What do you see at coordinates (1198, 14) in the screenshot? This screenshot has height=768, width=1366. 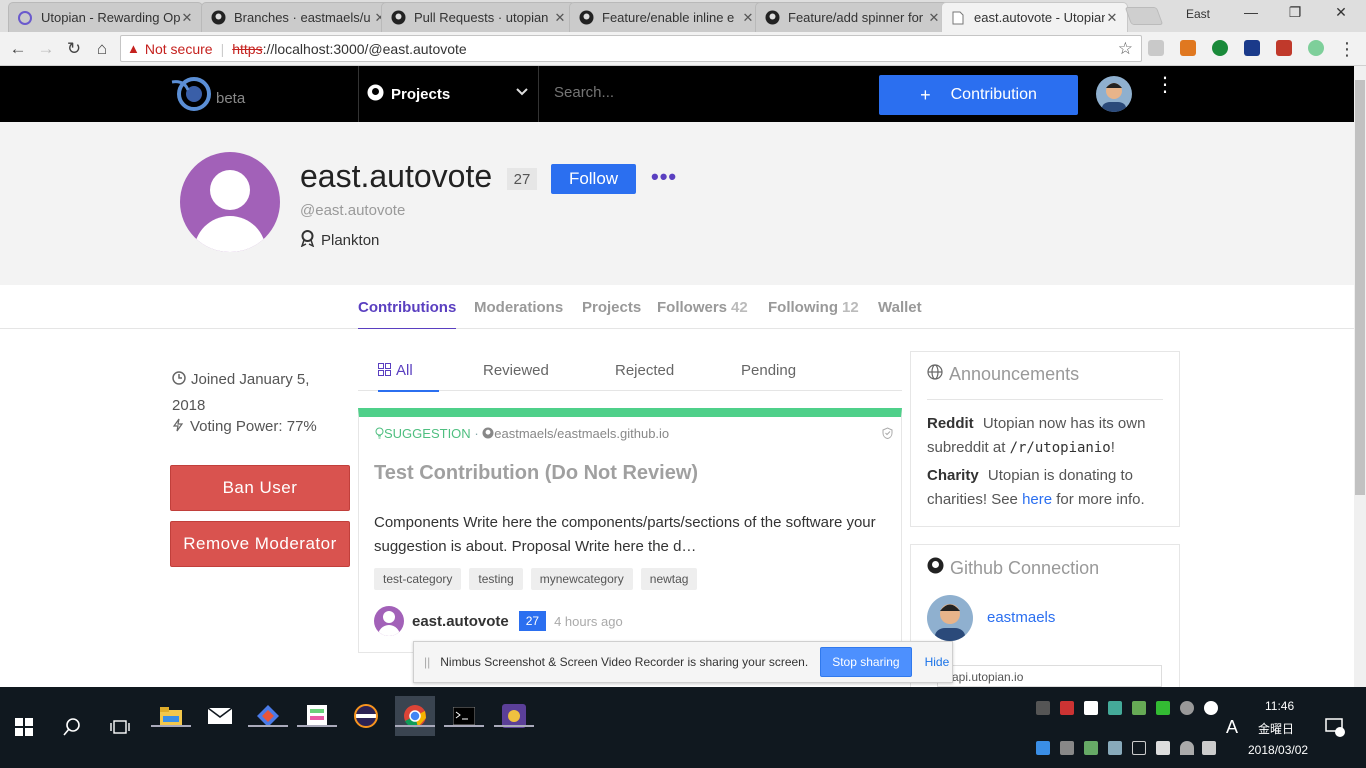 I see `browser-profile-name: East` at bounding box center [1198, 14].